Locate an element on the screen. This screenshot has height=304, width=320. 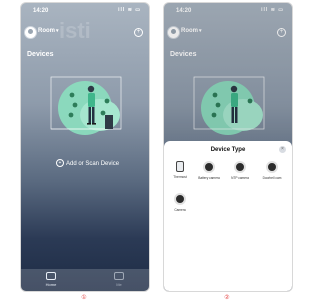
header: Room▾ + is located at coordinates (85, 32).